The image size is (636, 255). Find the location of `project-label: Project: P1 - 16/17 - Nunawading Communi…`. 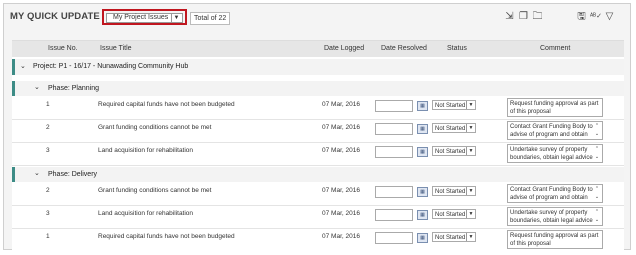

project-label: Project: P1 - 16/17 - Nunawading Communi… is located at coordinates (111, 66).